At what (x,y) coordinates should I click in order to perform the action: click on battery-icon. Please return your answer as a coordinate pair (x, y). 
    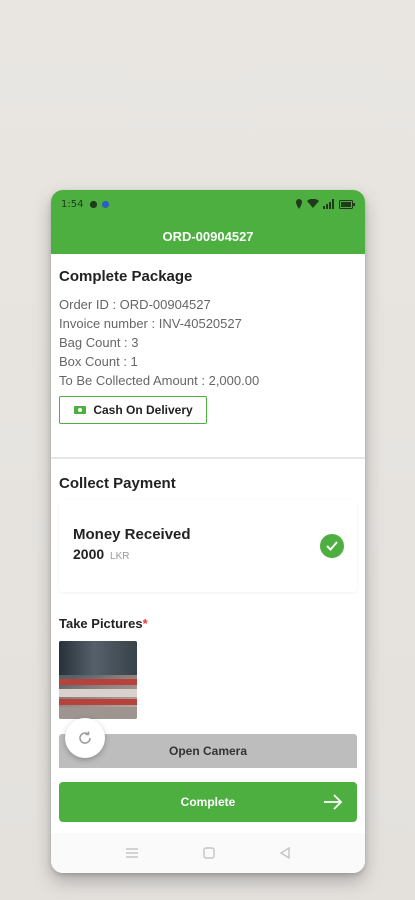
    Looking at the image, I should click on (347, 204).